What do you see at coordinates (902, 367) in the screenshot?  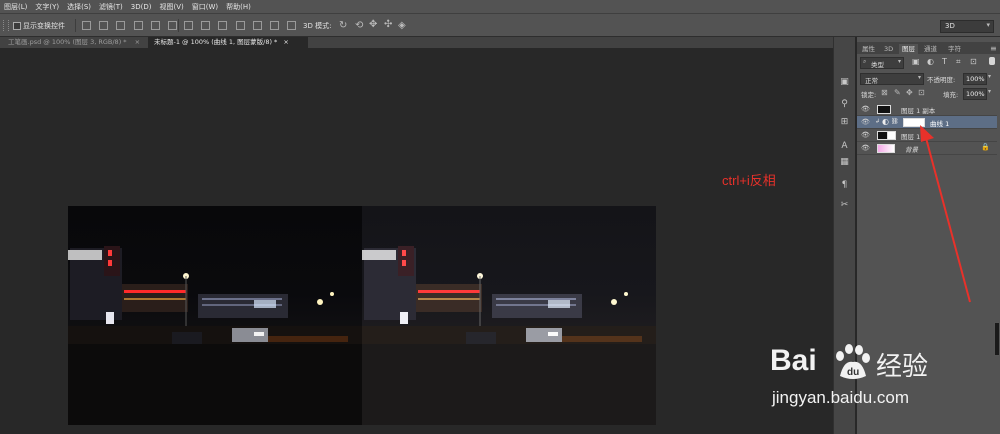 I see `watermark-brand-cn: 经验` at bounding box center [902, 367].